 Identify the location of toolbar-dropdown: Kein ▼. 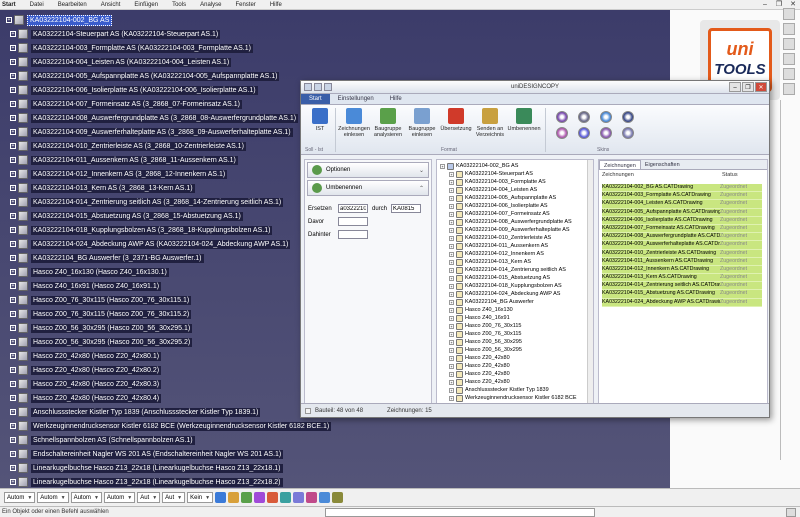
(200, 497).